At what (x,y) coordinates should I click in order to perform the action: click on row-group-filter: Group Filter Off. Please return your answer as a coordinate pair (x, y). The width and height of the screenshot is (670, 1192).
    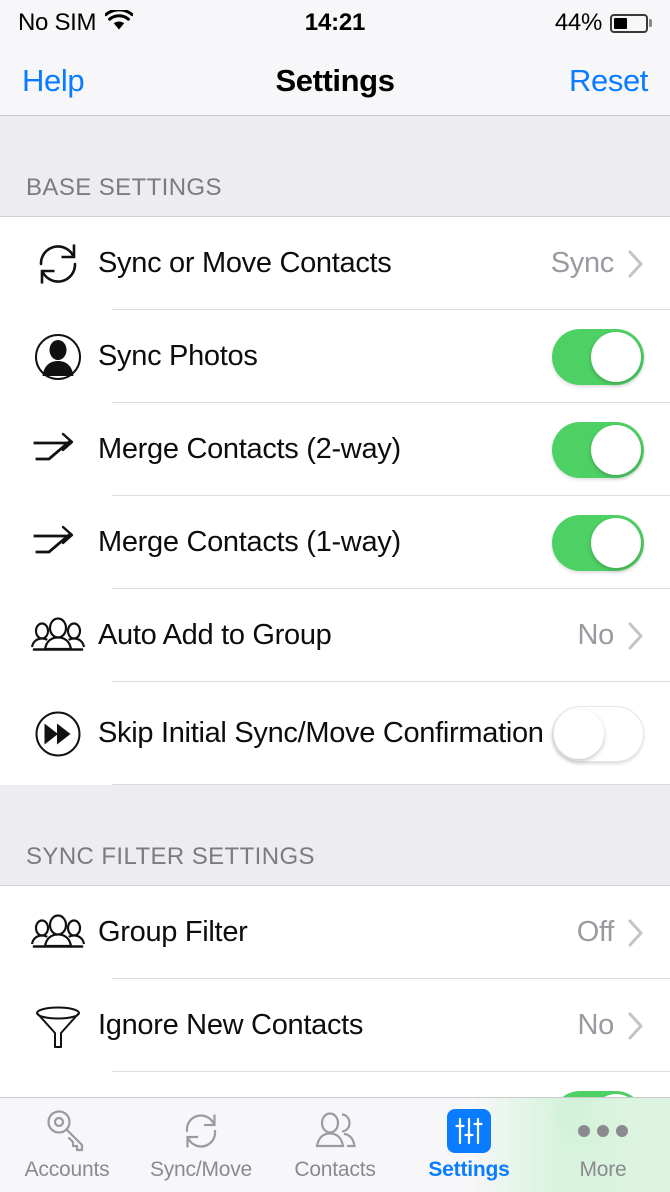
    Looking at the image, I should click on (335, 932).